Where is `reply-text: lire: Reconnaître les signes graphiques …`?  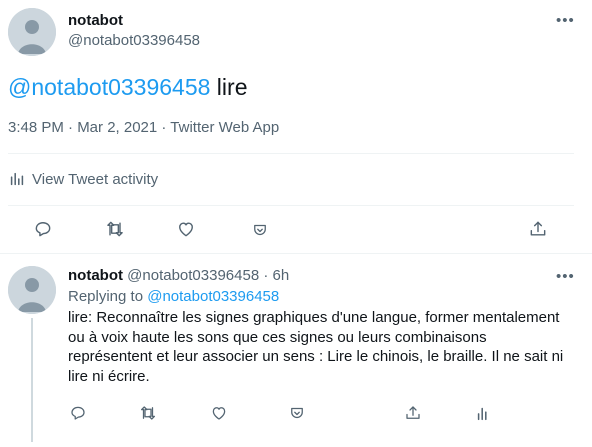 reply-text: lire: Reconnaître les signes graphiques … is located at coordinates (316, 347).